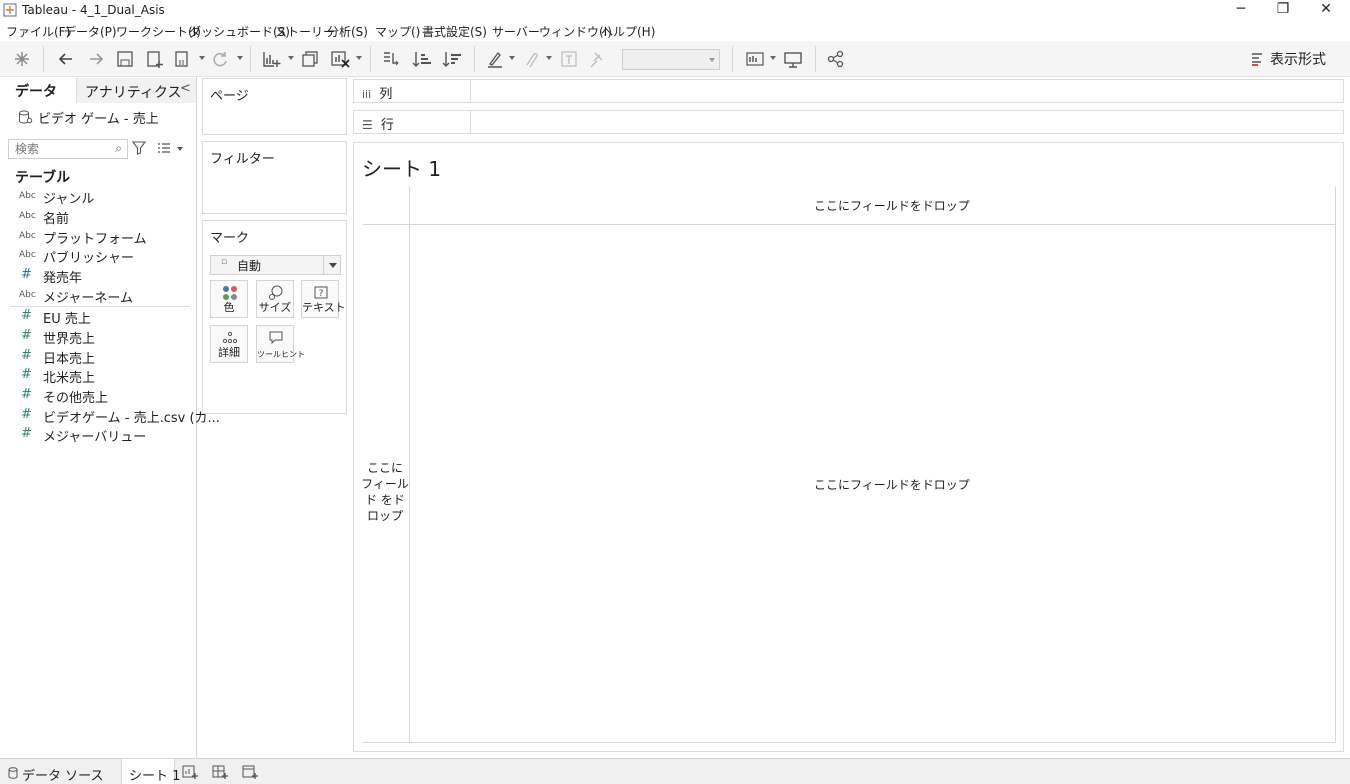 This screenshot has width=1350, height=784. I want to click on view-list-icon, so click(164, 148).